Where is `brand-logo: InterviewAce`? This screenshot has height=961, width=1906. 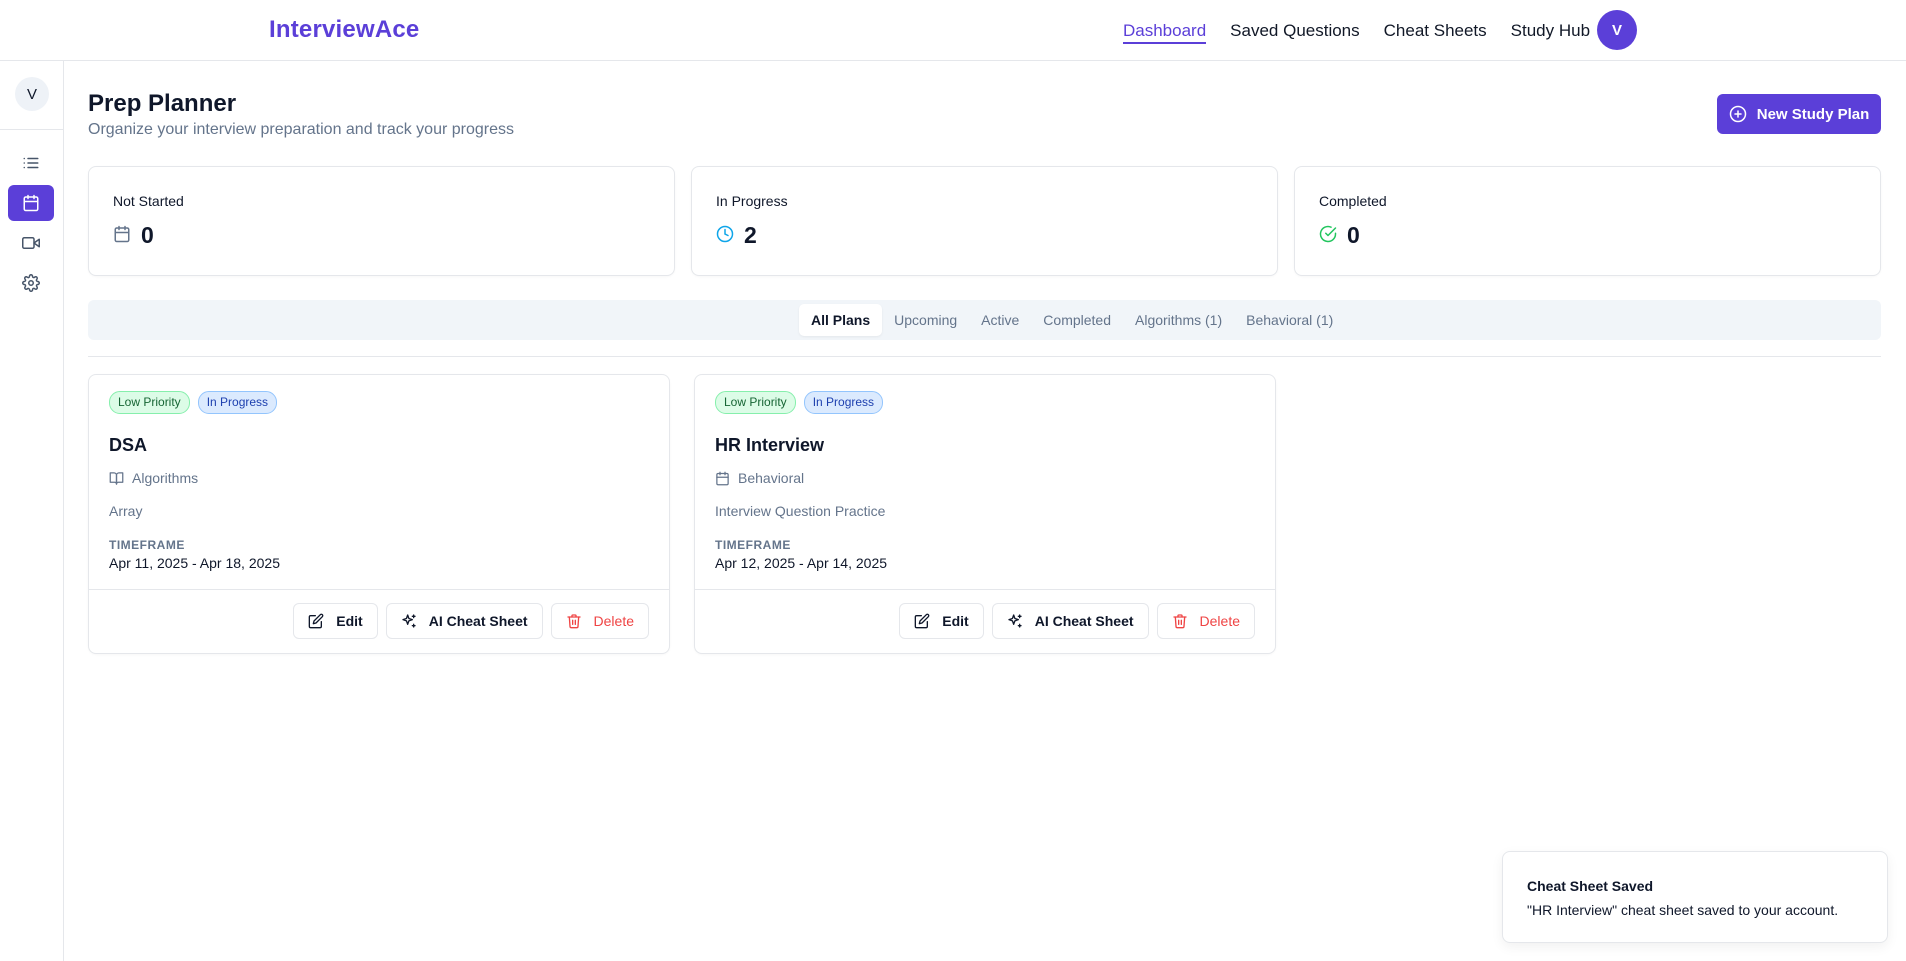
brand-logo: InterviewAce is located at coordinates (344, 30).